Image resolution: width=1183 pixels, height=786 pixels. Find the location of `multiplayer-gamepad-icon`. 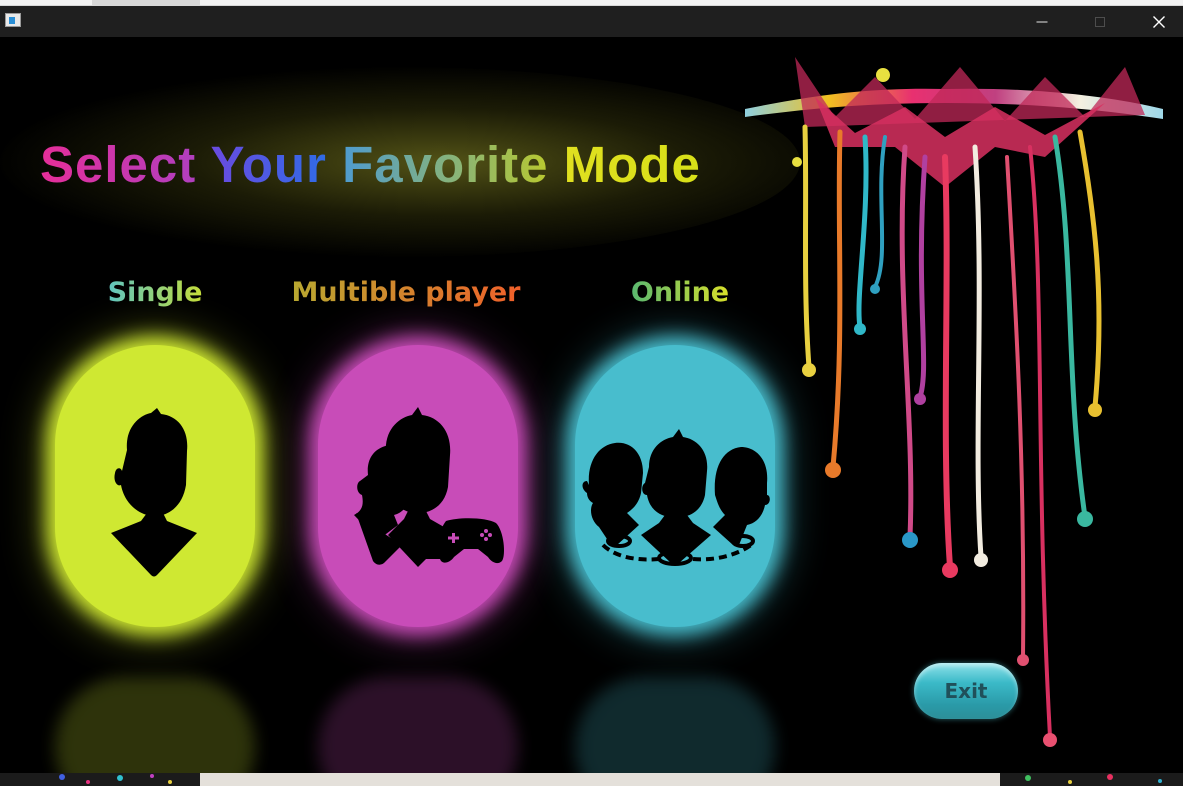

multiplayer-gamepad-icon is located at coordinates (429, 487).